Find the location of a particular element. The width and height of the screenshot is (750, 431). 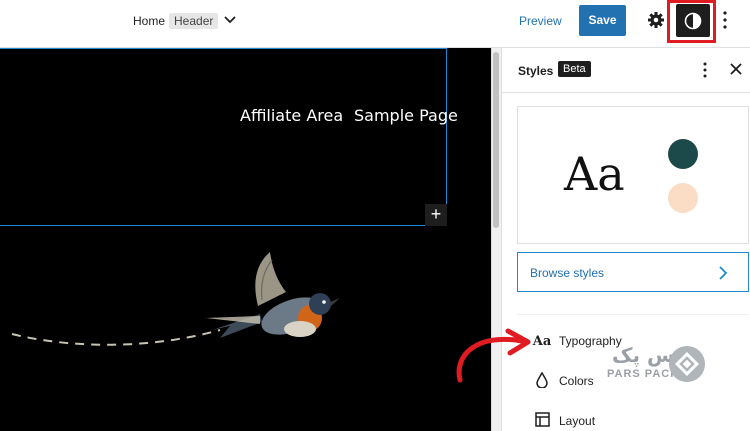

breadcrumb-home: Home is located at coordinates (149, 21).